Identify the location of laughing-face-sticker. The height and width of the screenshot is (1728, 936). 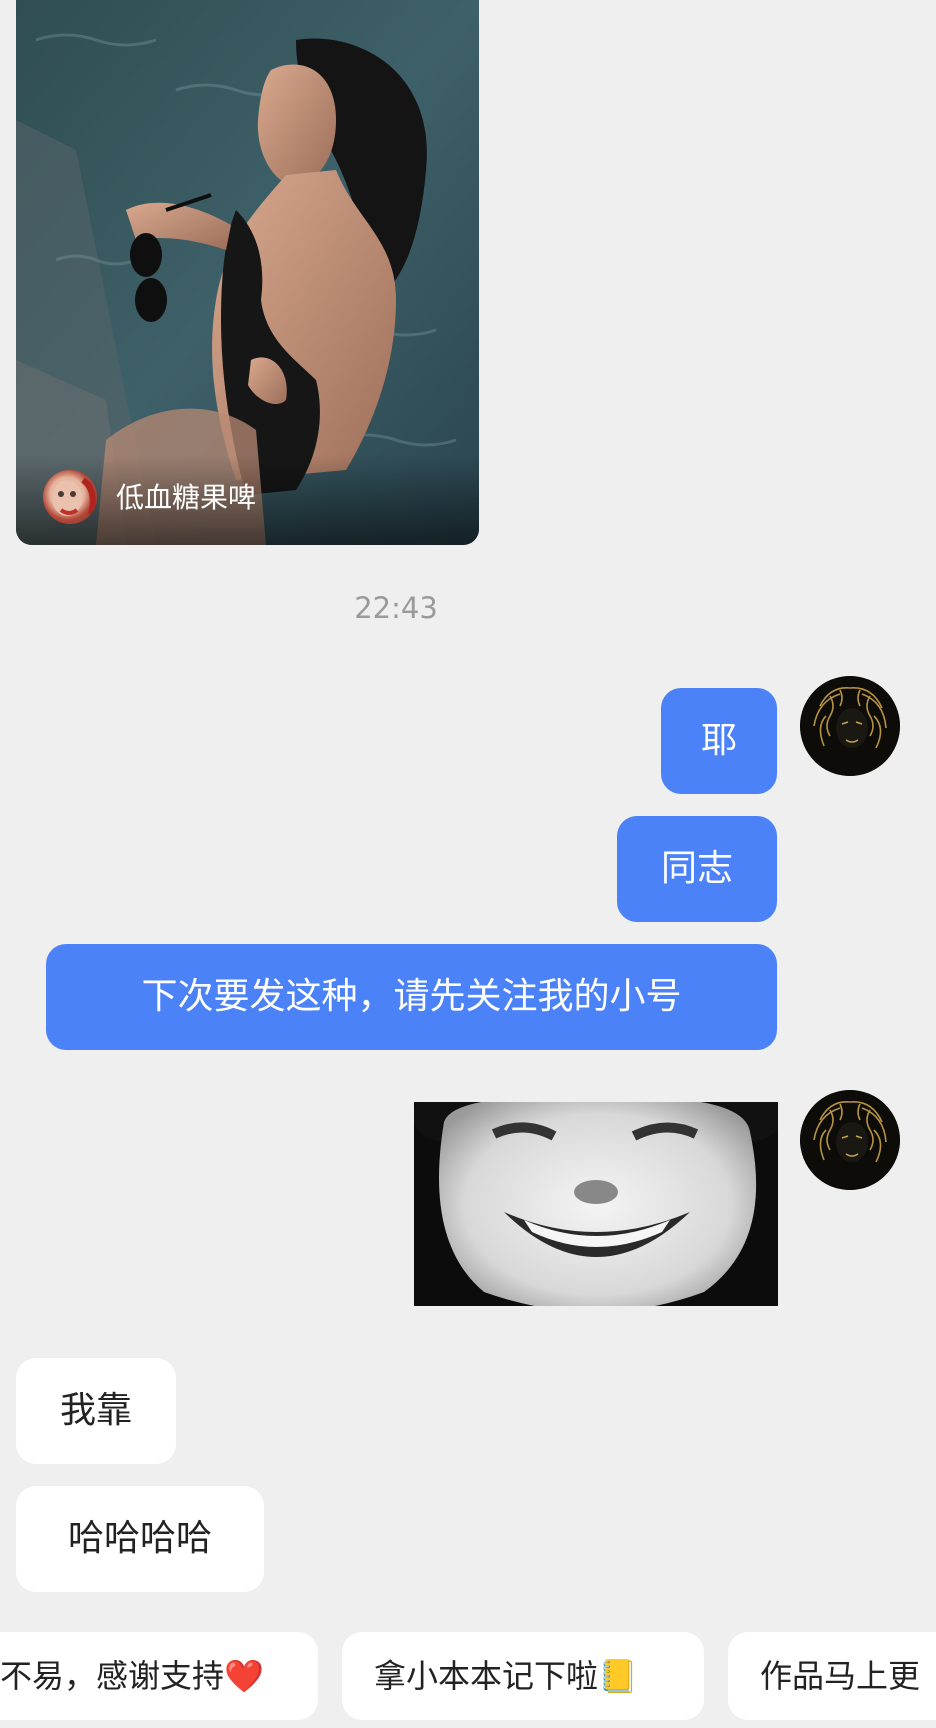
(596, 1204).